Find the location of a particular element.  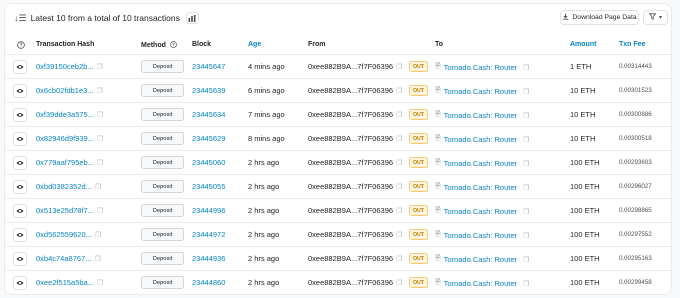

transaction-hash-link: 0x6cb02fdb1e3... ❐ is located at coordinates (69, 90).